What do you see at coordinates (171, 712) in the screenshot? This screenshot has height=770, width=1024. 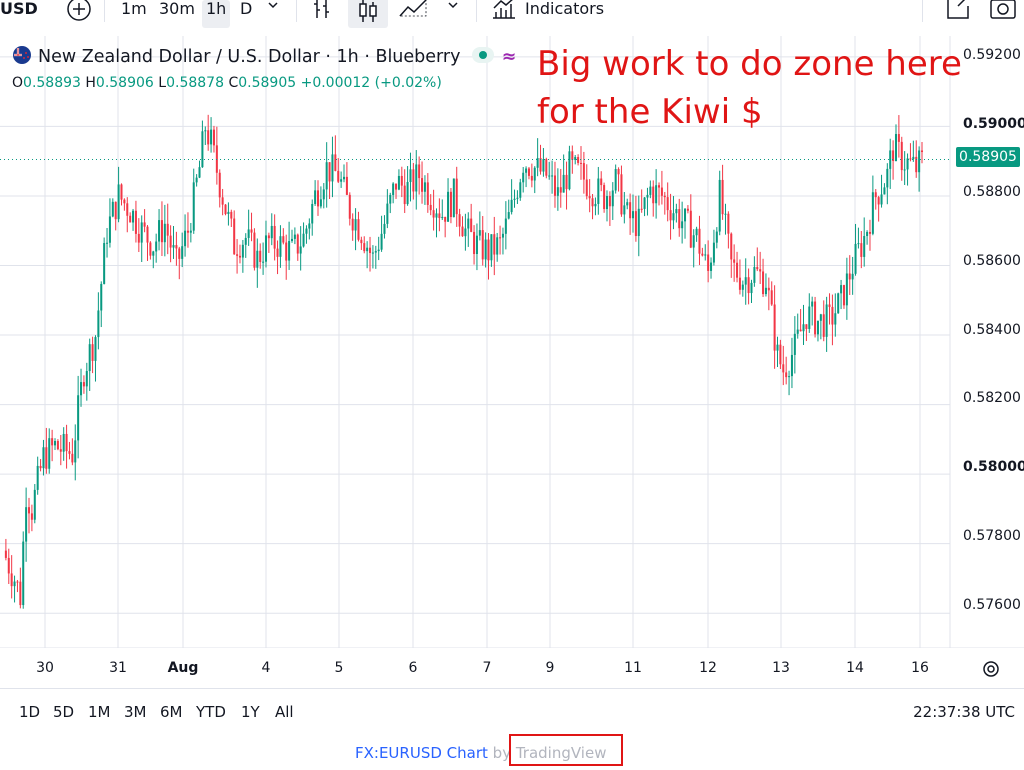 I see `range-6m: 6M` at bounding box center [171, 712].